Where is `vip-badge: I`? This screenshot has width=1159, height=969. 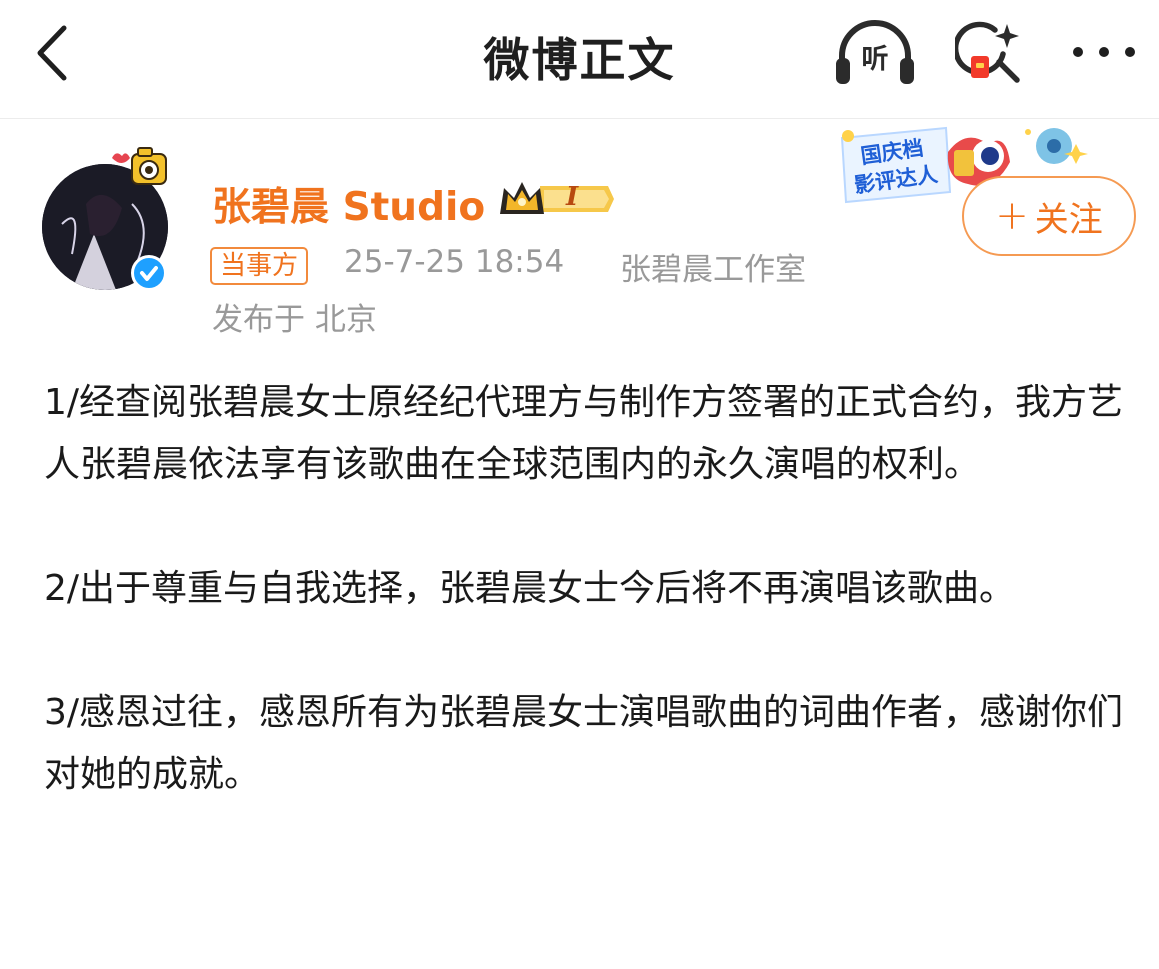
vip-badge: I is located at coordinates (555, 199).